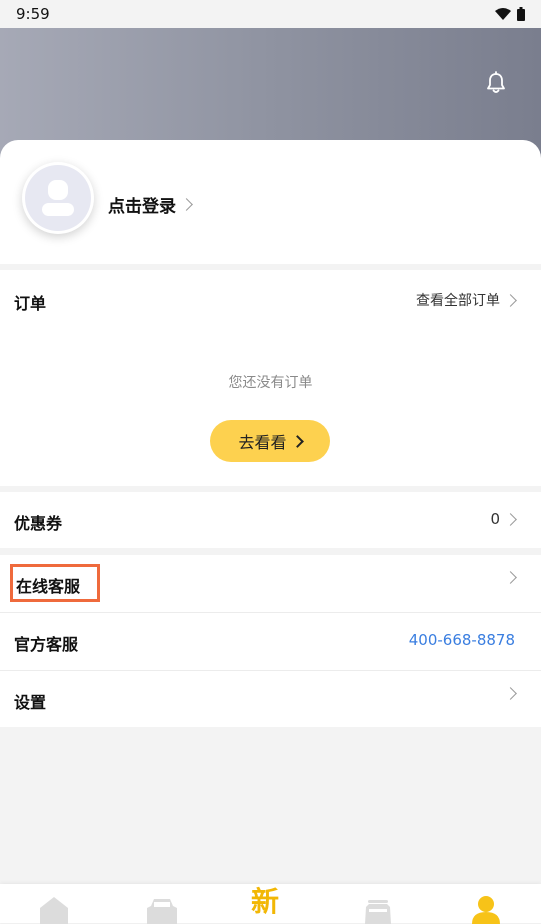  I want to click on online-service-row: 在线客服, so click(270, 583).